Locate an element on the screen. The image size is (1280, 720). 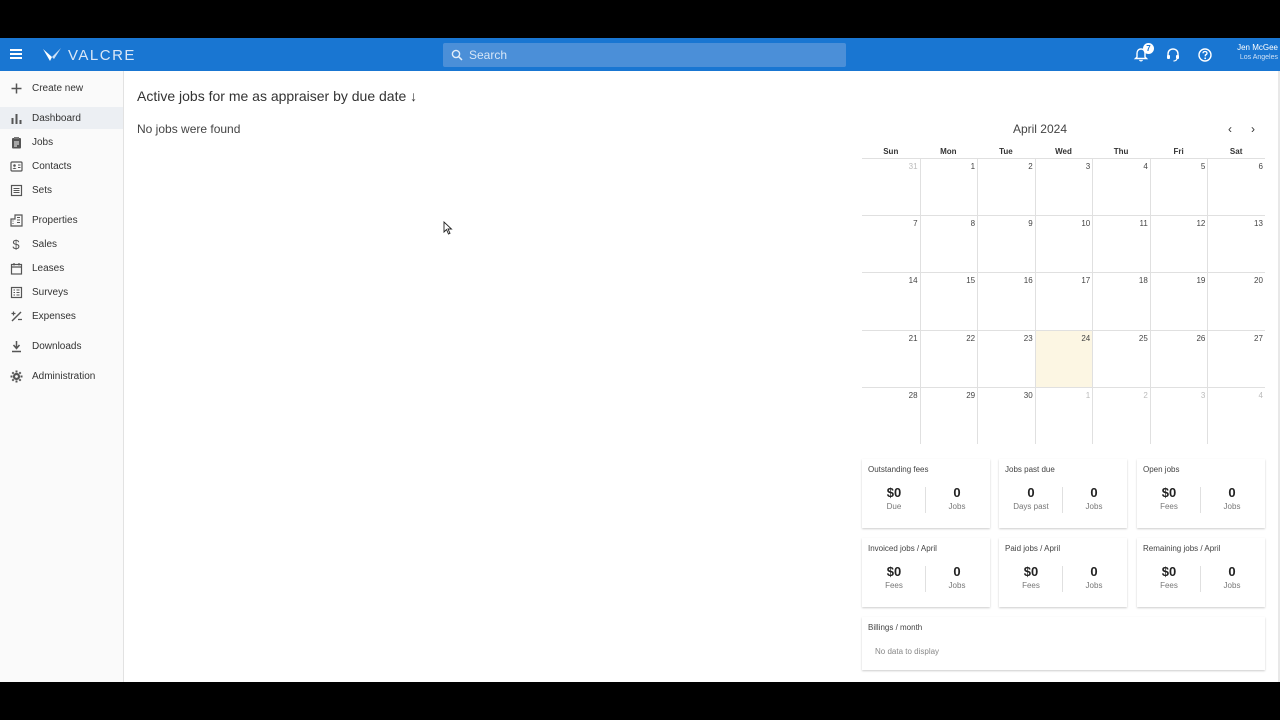
sidebar-item-leases: Leases is located at coordinates (61, 268).